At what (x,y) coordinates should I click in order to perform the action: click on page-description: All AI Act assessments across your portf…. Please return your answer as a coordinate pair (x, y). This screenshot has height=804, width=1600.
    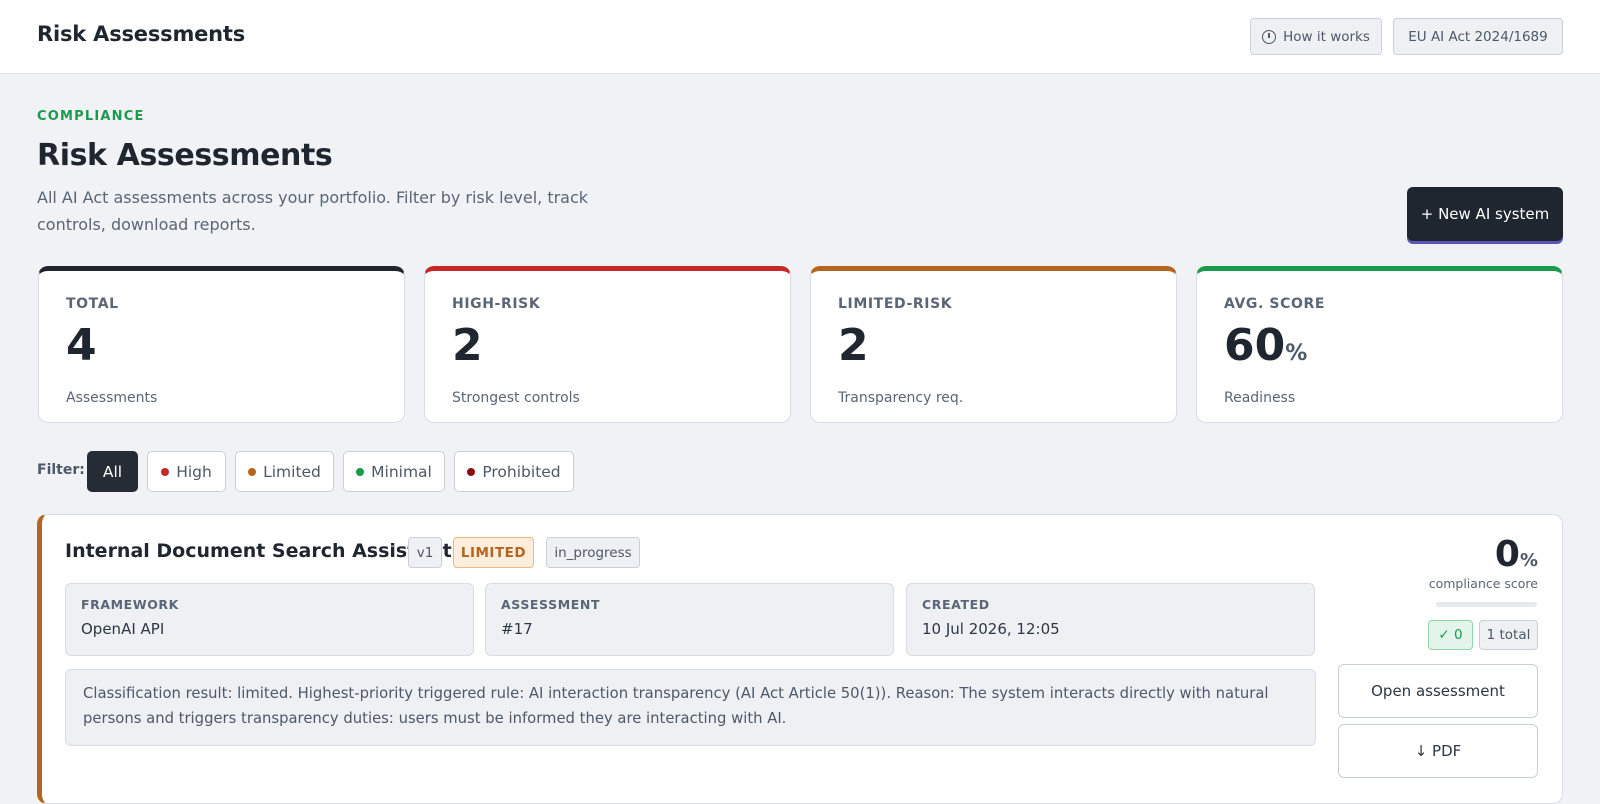
    Looking at the image, I should click on (313, 211).